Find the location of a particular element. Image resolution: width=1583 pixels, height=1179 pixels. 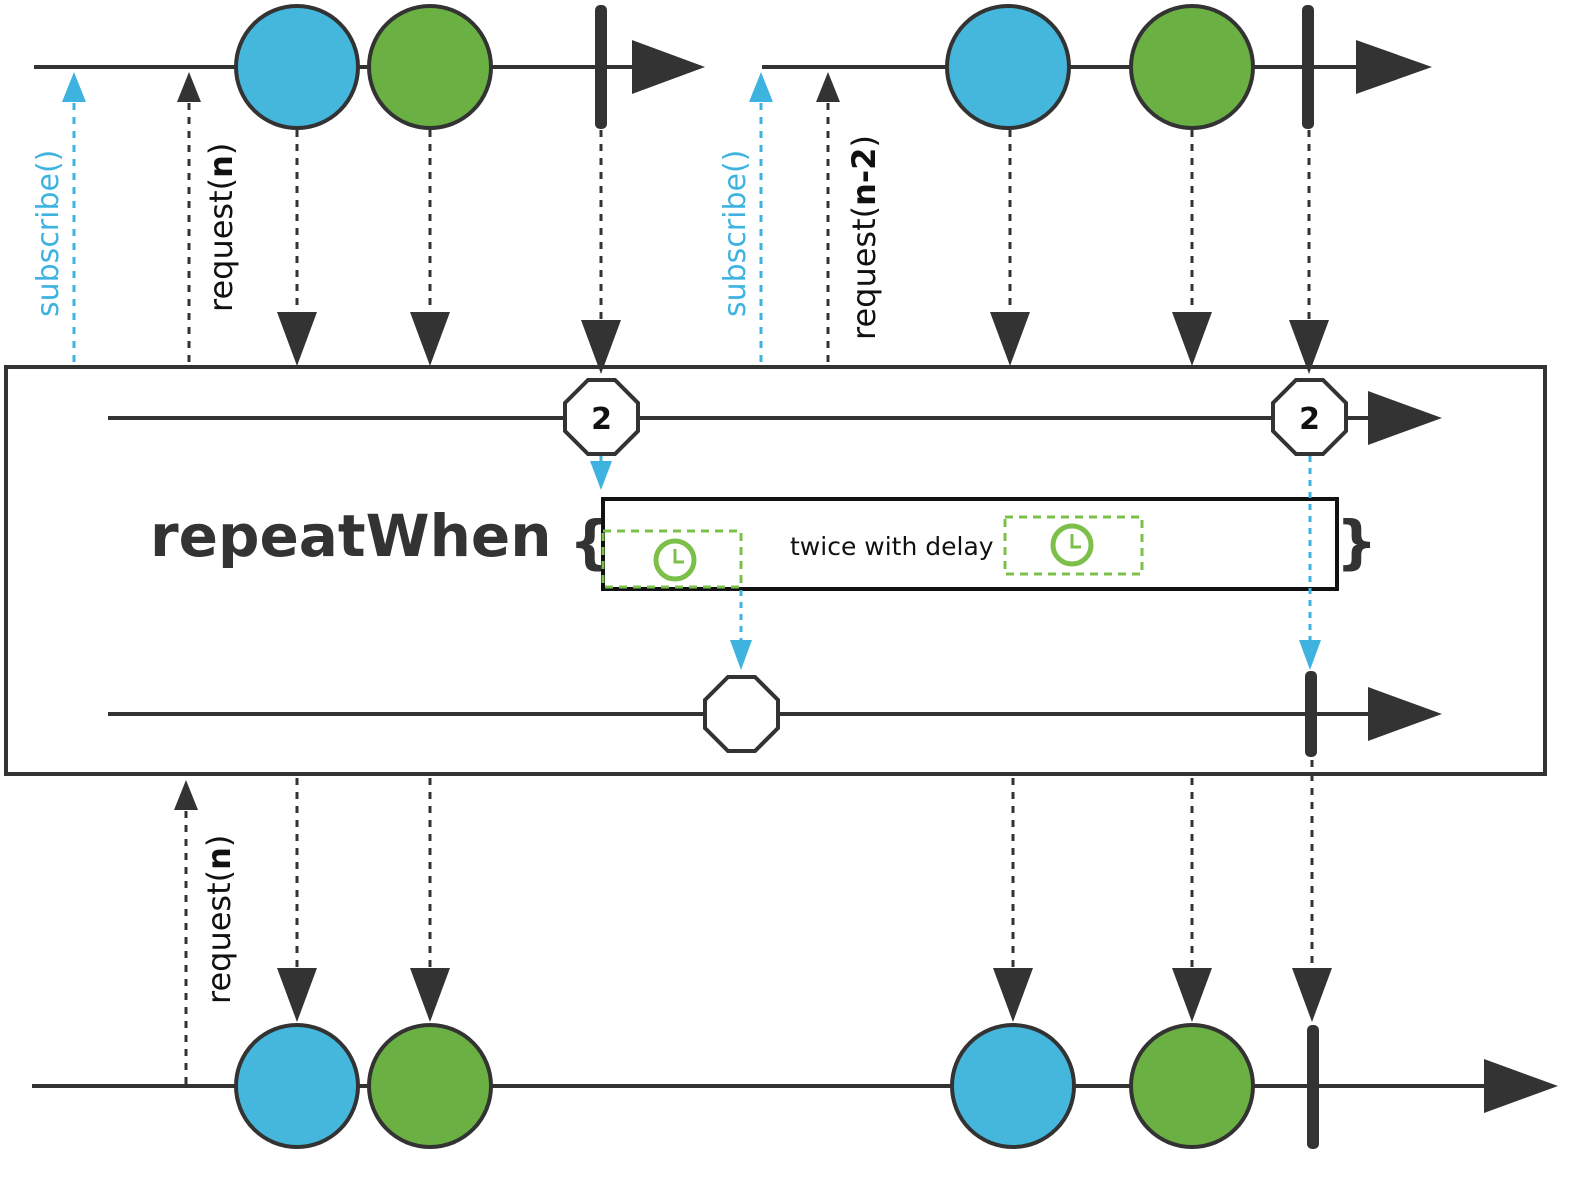

source-1-request-label: request(n) is located at coordinates (221, 227).